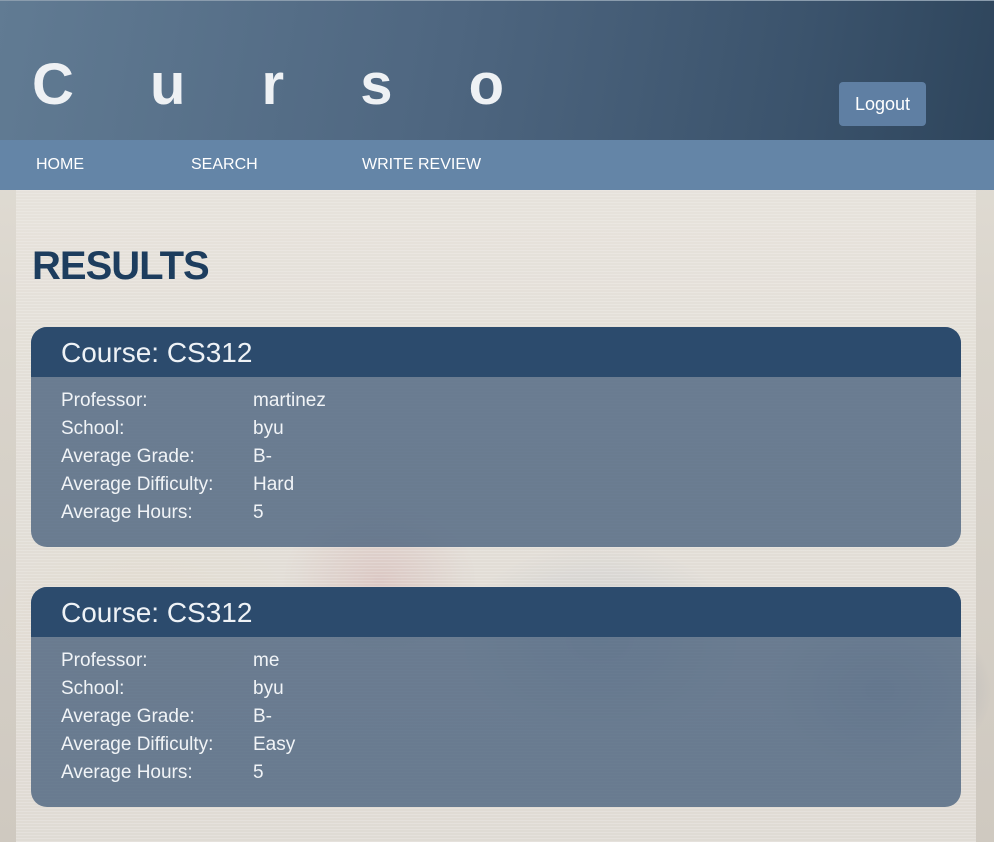 The image size is (994, 842). What do you see at coordinates (266, 660) in the screenshot?
I see `professor-value: me` at bounding box center [266, 660].